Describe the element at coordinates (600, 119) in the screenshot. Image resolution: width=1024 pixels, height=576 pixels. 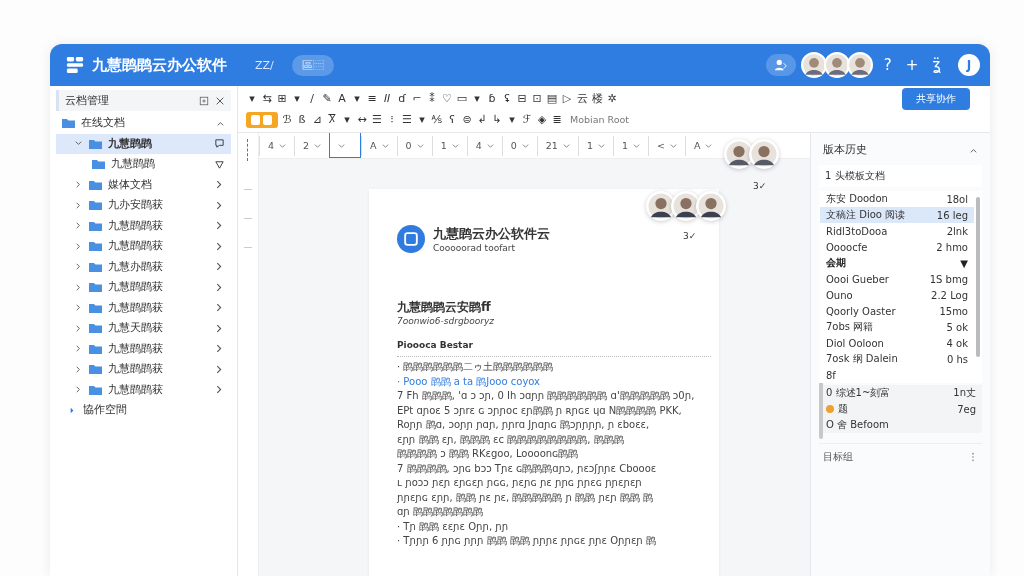
I see `font-dropdown: Mobian Root` at that location.